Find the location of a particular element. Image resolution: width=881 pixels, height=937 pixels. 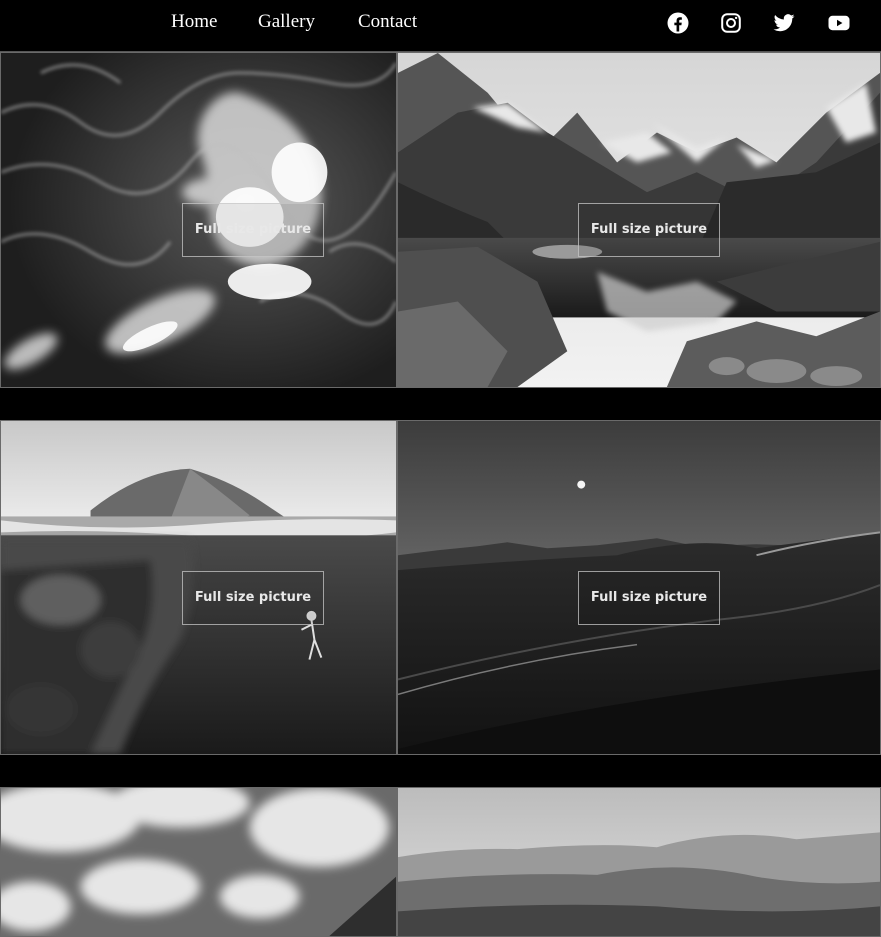

facebook-icon is located at coordinates (678, 23).